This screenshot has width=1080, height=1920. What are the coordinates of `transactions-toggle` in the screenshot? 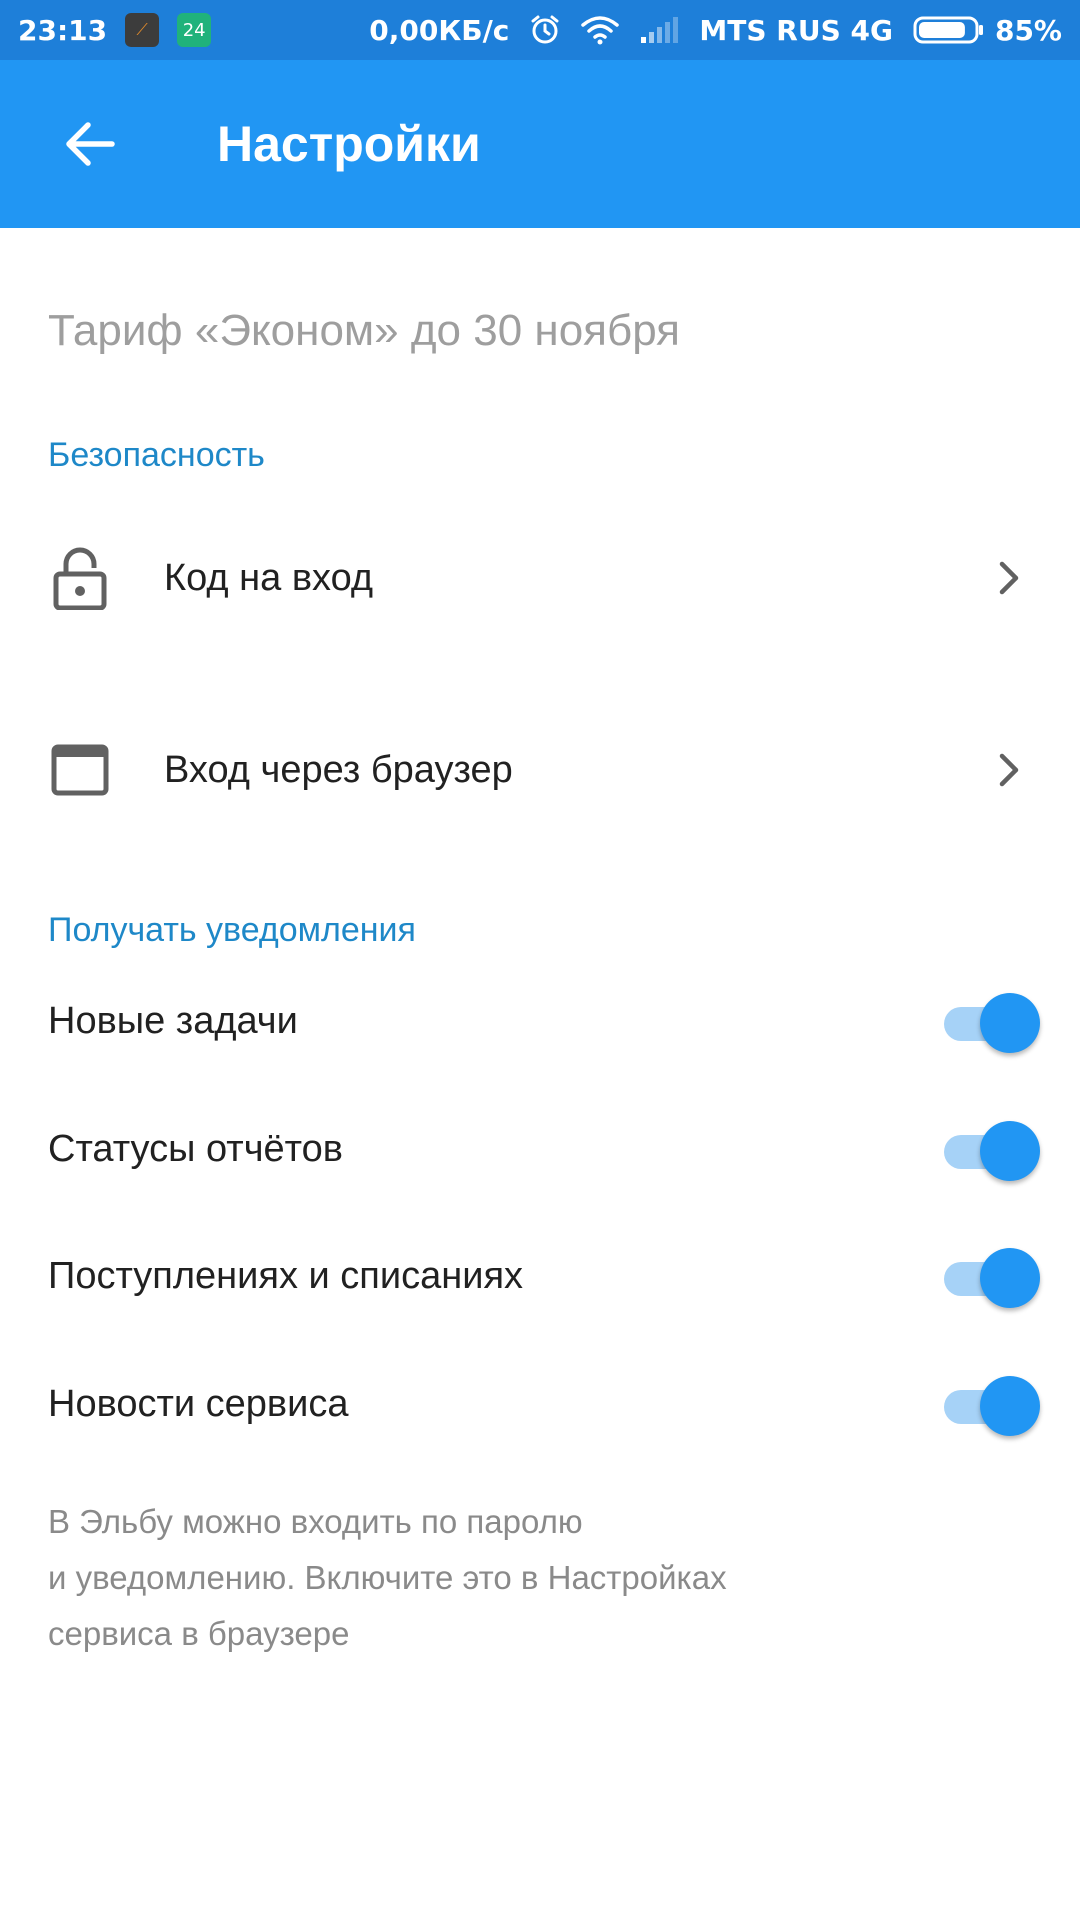 It's located at (990, 1276).